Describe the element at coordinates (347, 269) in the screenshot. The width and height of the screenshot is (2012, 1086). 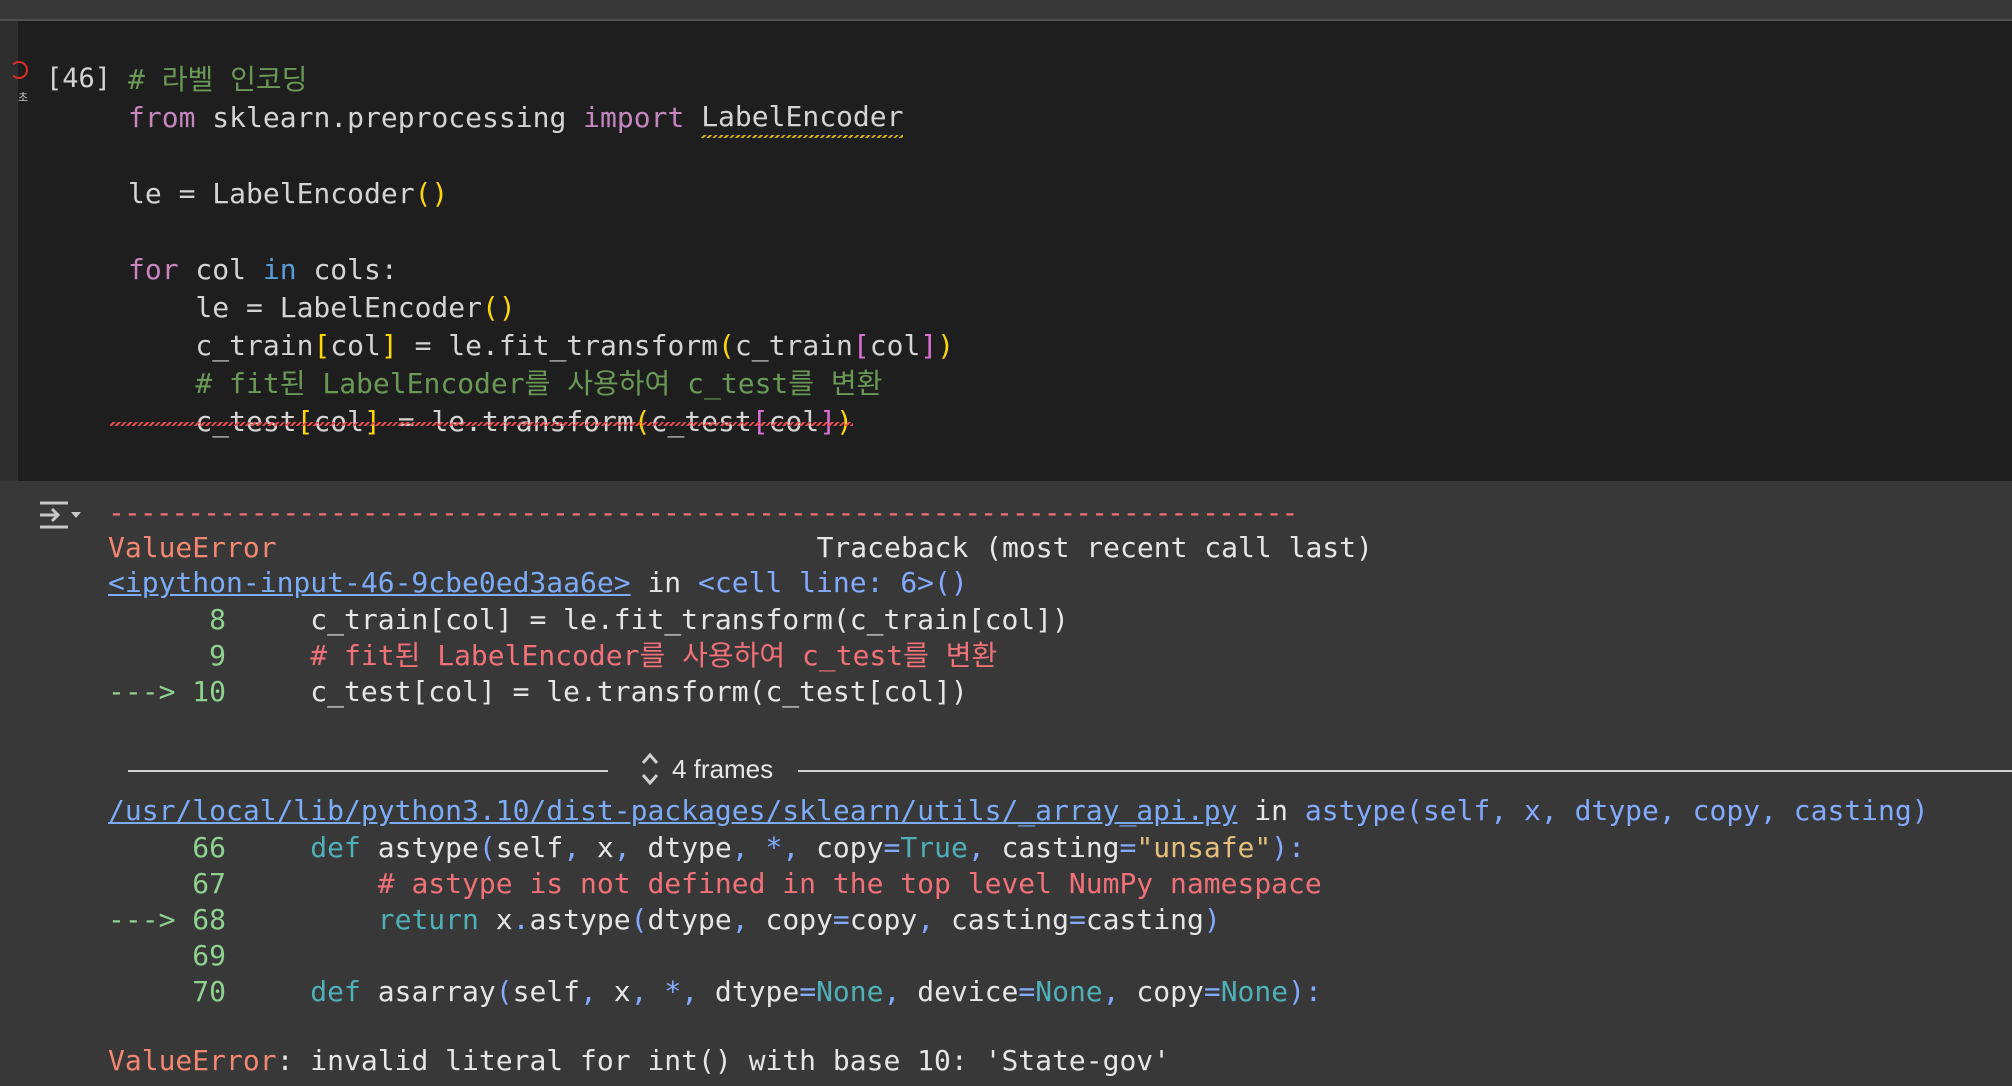
I see `code-token: cols:` at that location.